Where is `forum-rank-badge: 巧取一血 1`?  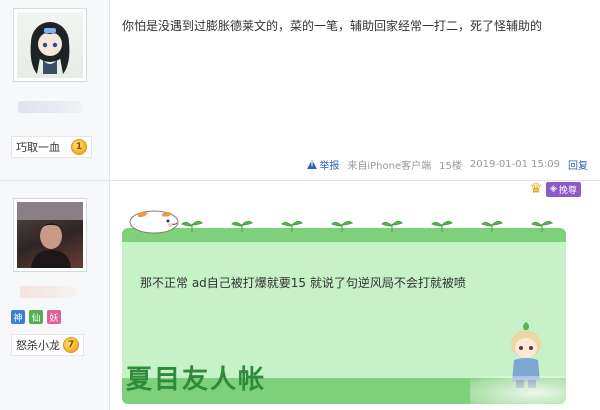 forum-rank-badge: 巧取一血 1 is located at coordinates (51, 147).